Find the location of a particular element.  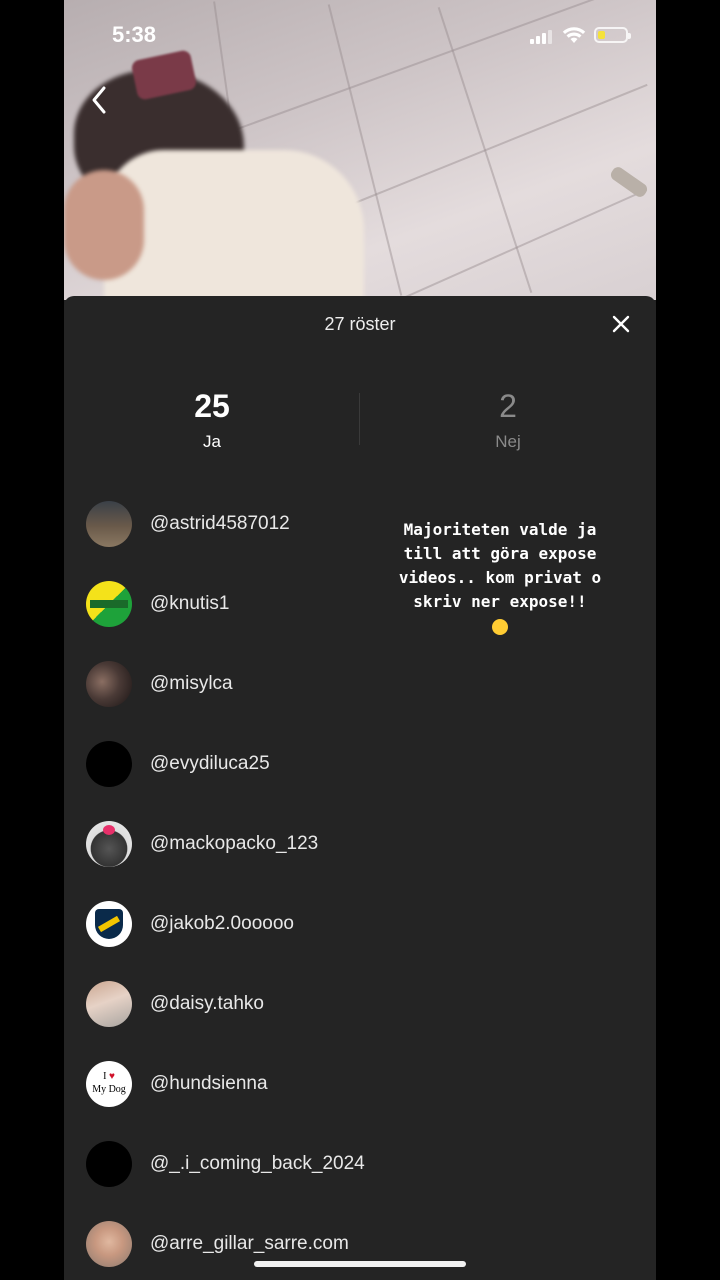

voter-username: @arre_gillar_sarre.com is located at coordinates (249, 1243).